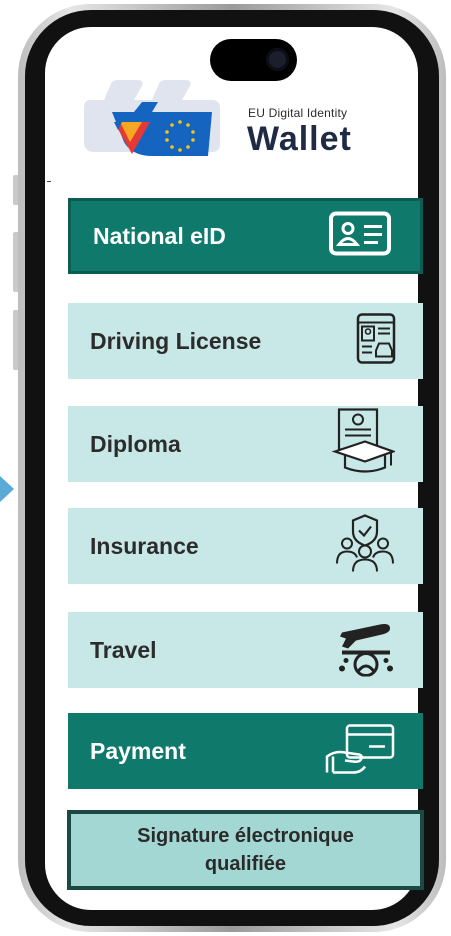  Describe the element at coordinates (299, 139) in the screenshot. I see `logo-title: Wallet` at that location.